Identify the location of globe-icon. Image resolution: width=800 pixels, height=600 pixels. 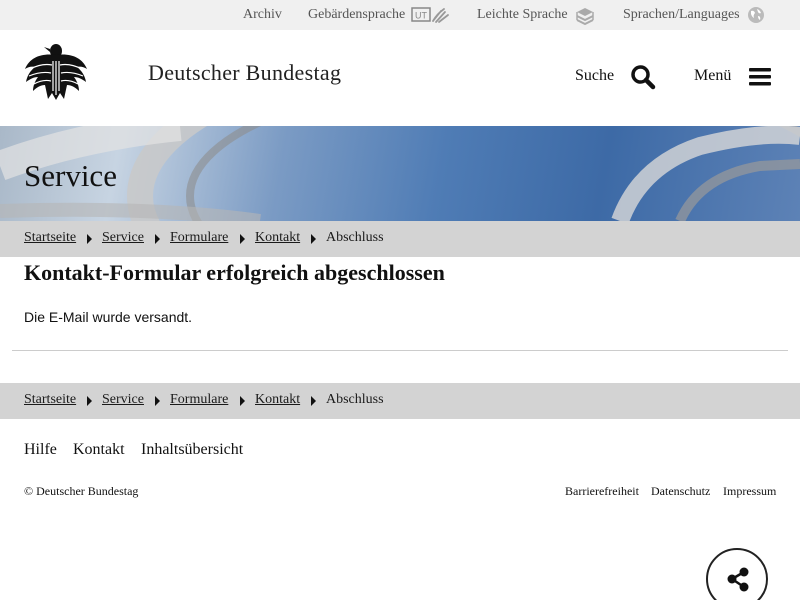
(756, 17).